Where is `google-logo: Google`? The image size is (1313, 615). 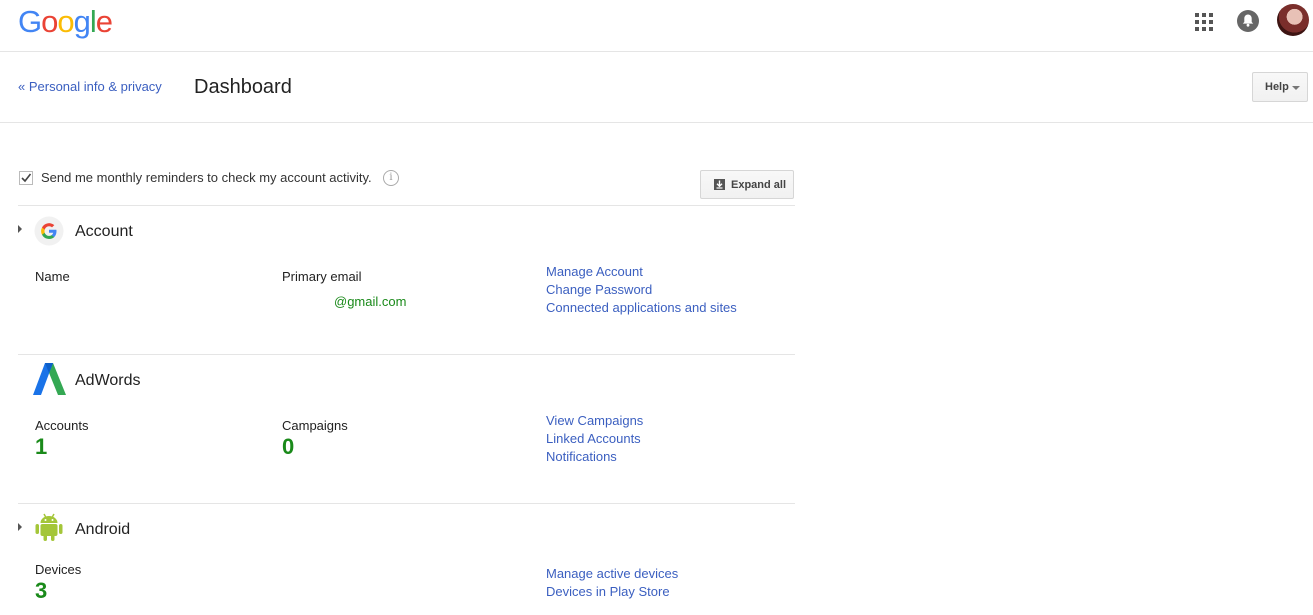 google-logo: Google is located at coordinates (65, 22).